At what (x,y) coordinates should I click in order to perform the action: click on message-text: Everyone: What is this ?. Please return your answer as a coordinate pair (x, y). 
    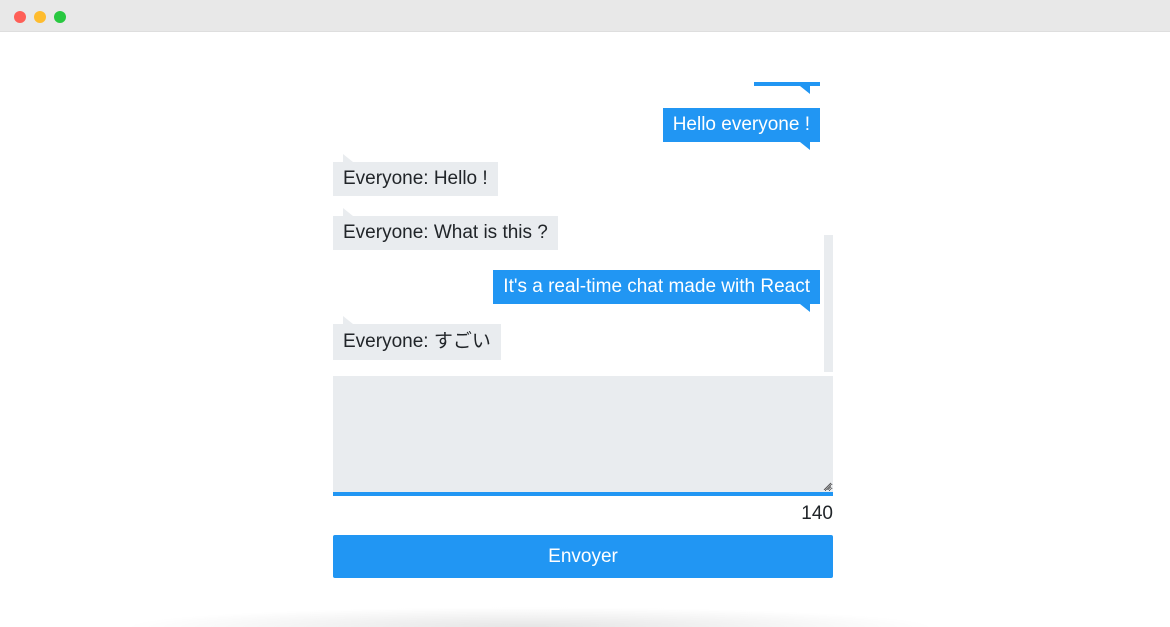
    Looking at the image, I should click on (445, 232).